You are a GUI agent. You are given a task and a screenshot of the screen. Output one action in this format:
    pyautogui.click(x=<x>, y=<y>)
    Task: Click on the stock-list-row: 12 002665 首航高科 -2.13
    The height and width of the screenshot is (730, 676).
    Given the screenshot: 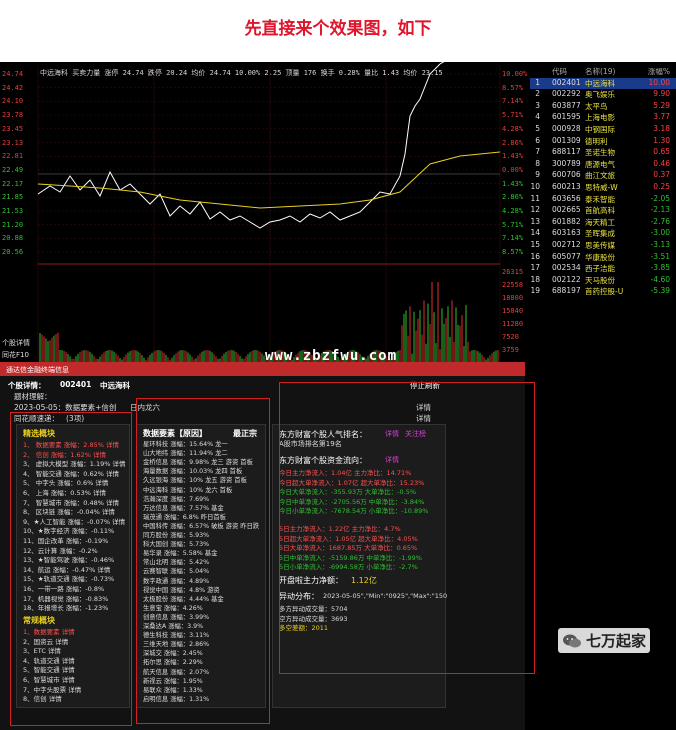 What is the action you would take?
    pyautogui.click(x=603, y=211)
    